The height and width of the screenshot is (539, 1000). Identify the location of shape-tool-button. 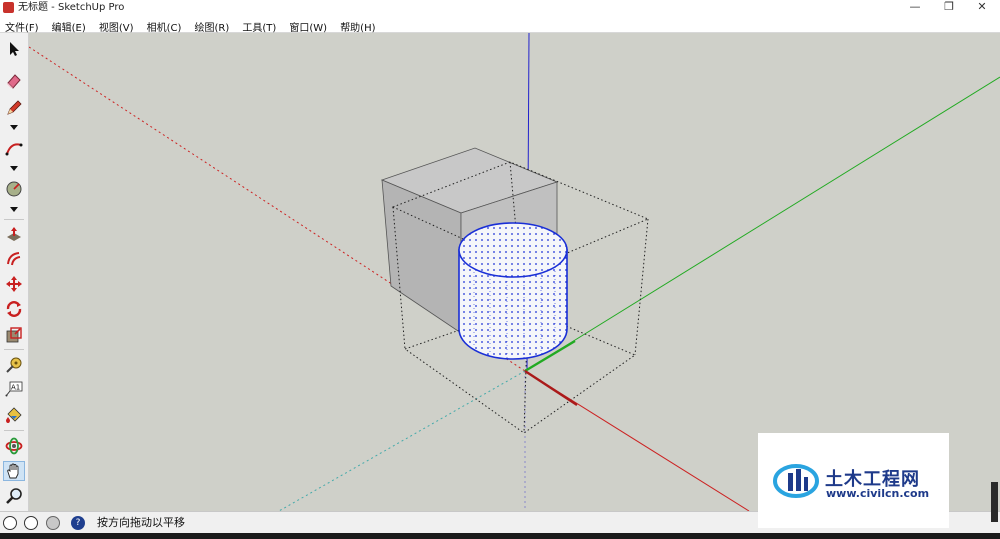
(14, 189).